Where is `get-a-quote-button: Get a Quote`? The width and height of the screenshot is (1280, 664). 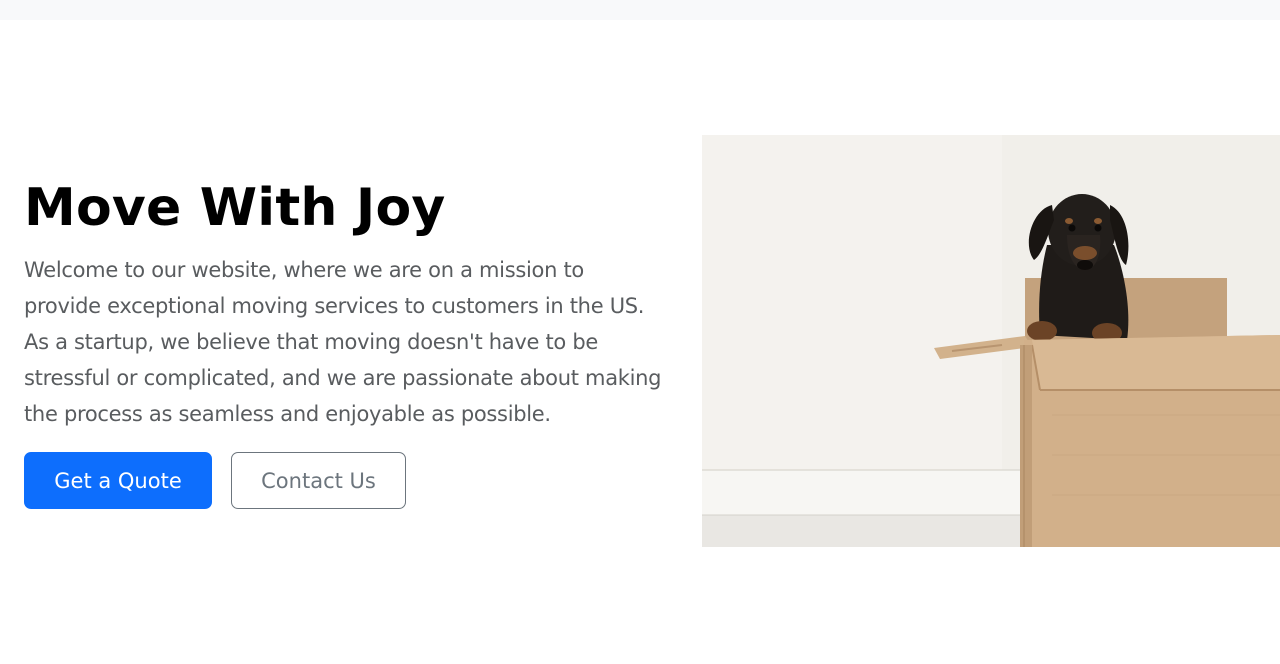 get-a-quote-button: Get a Quote is located at coordinates (118, 480).